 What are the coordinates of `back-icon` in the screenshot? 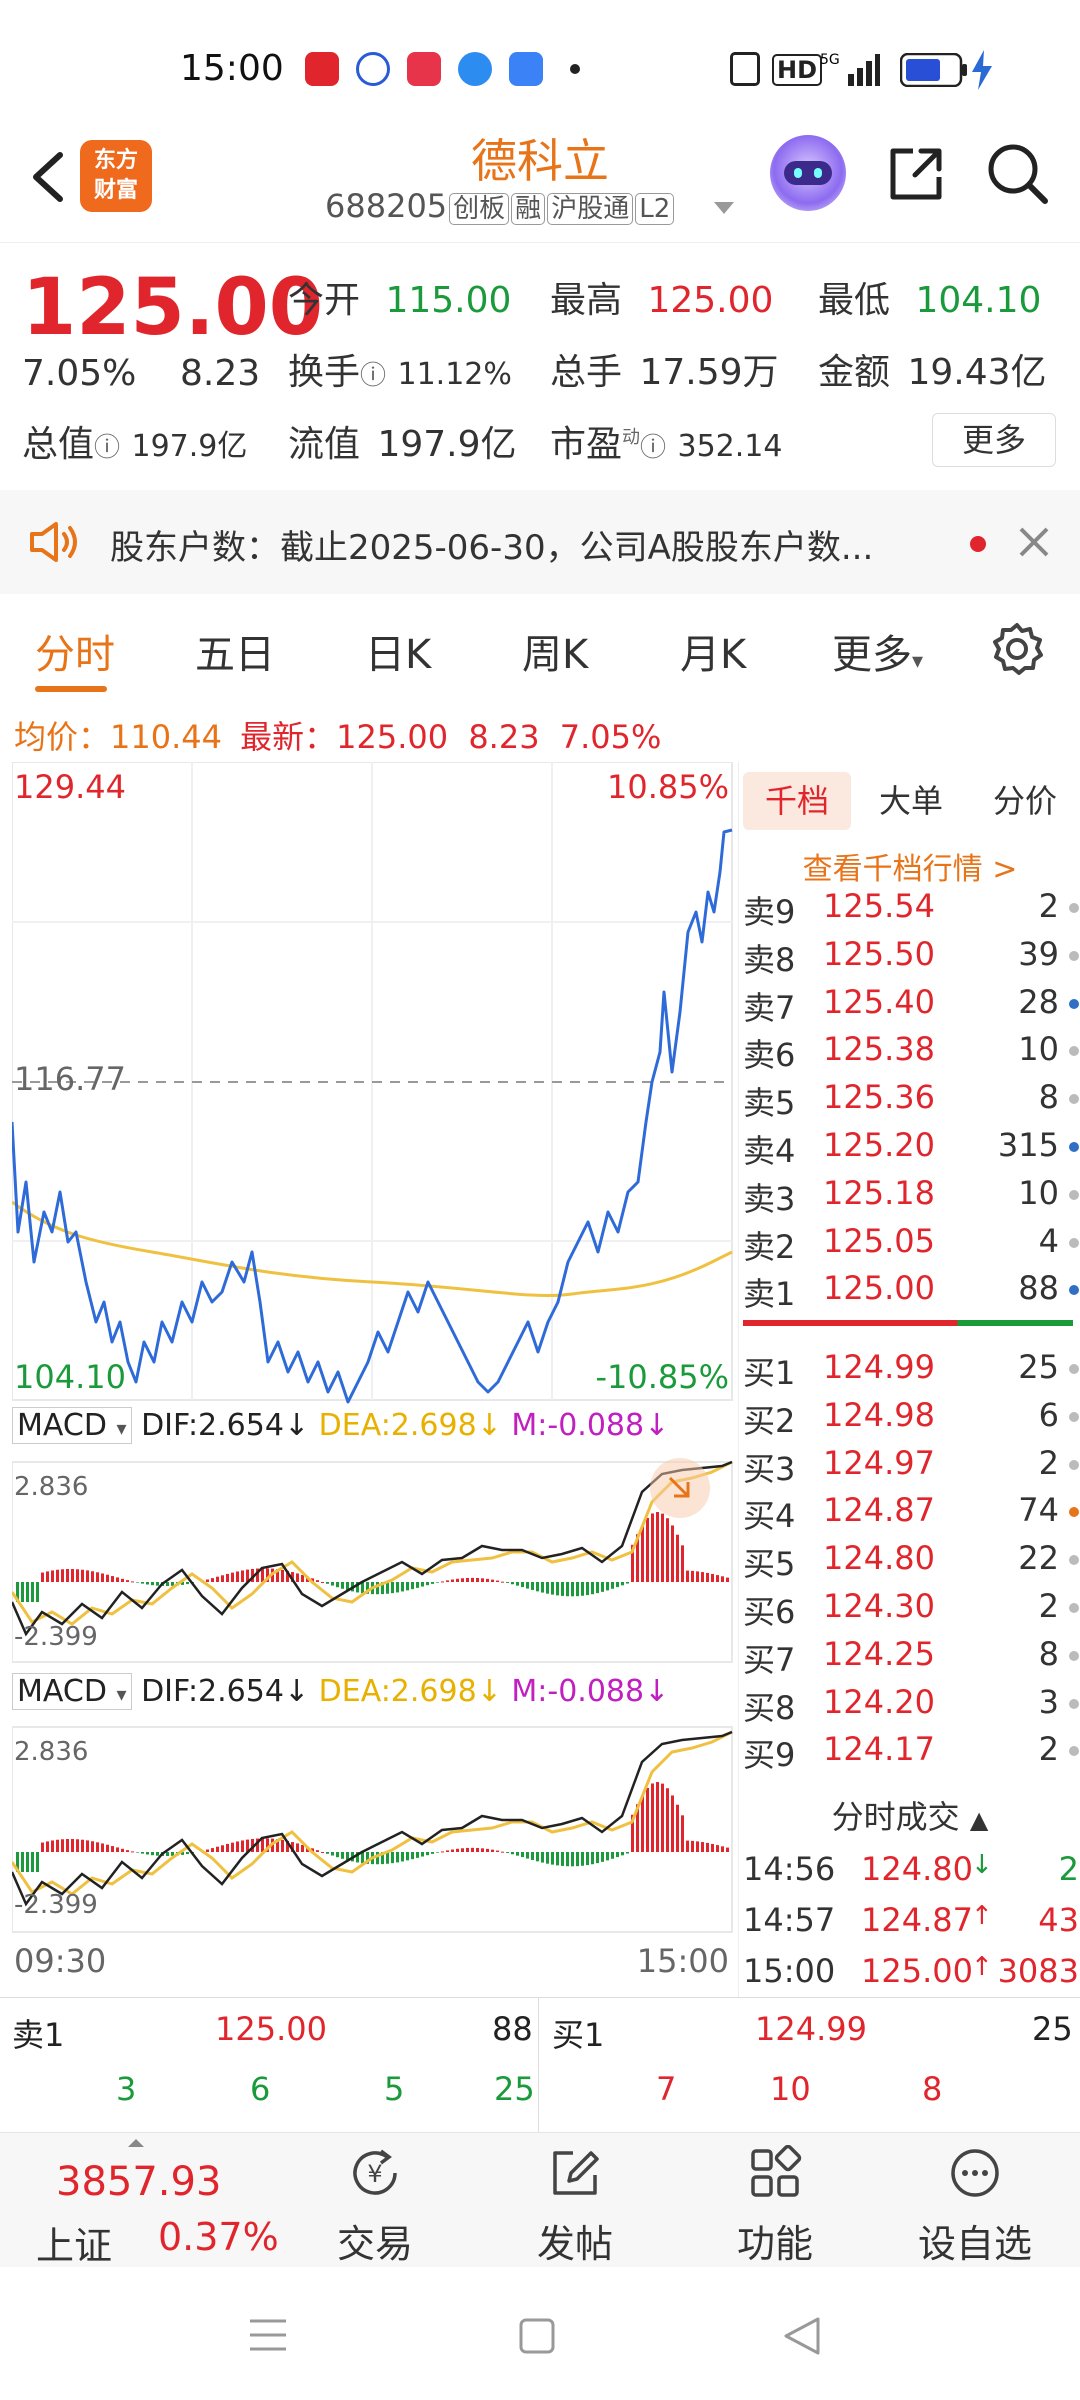 It's located at (802, 2336).